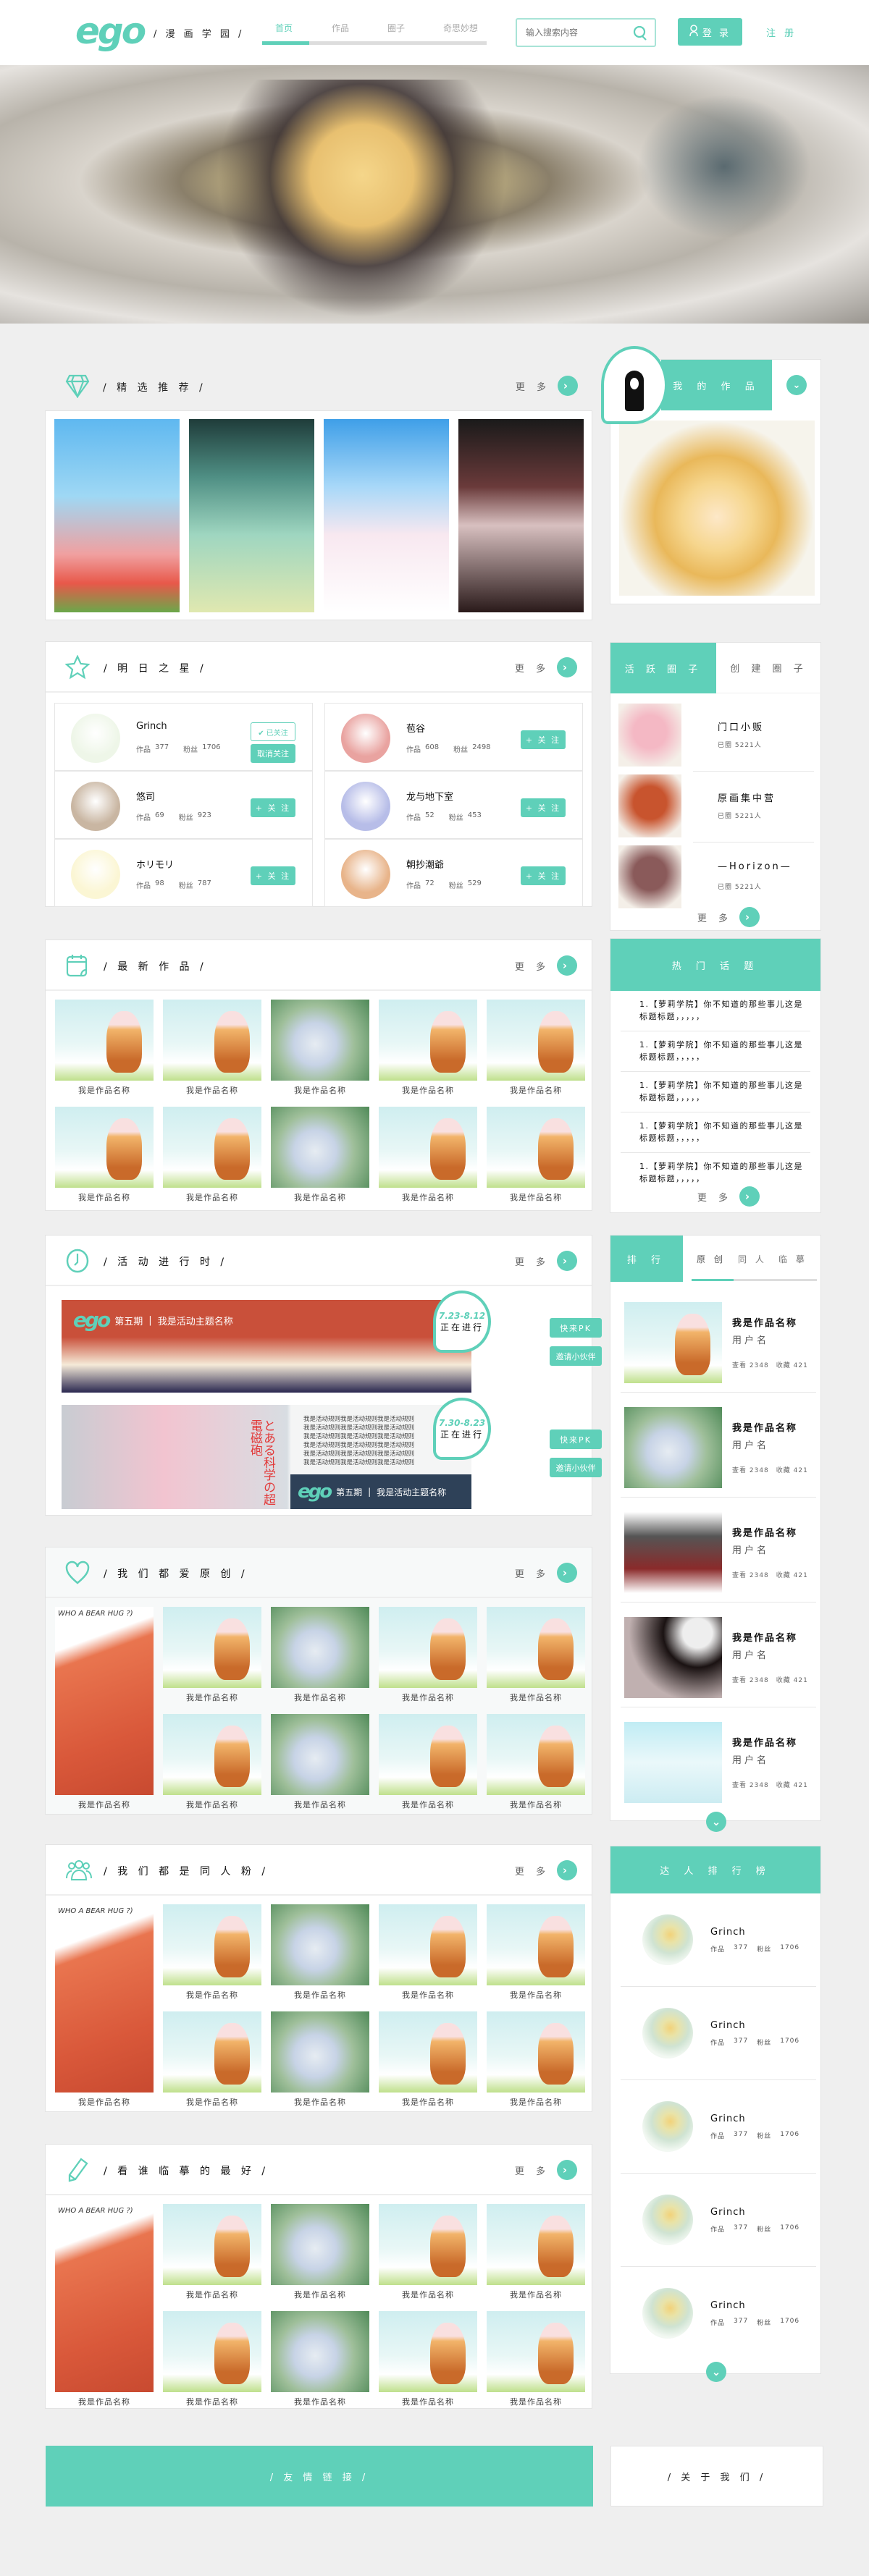 The height and width of the screenshot is (2576, 869). Describe the element at coordinates (117, 516) in the screenshot. I see `featured-image` at that location.